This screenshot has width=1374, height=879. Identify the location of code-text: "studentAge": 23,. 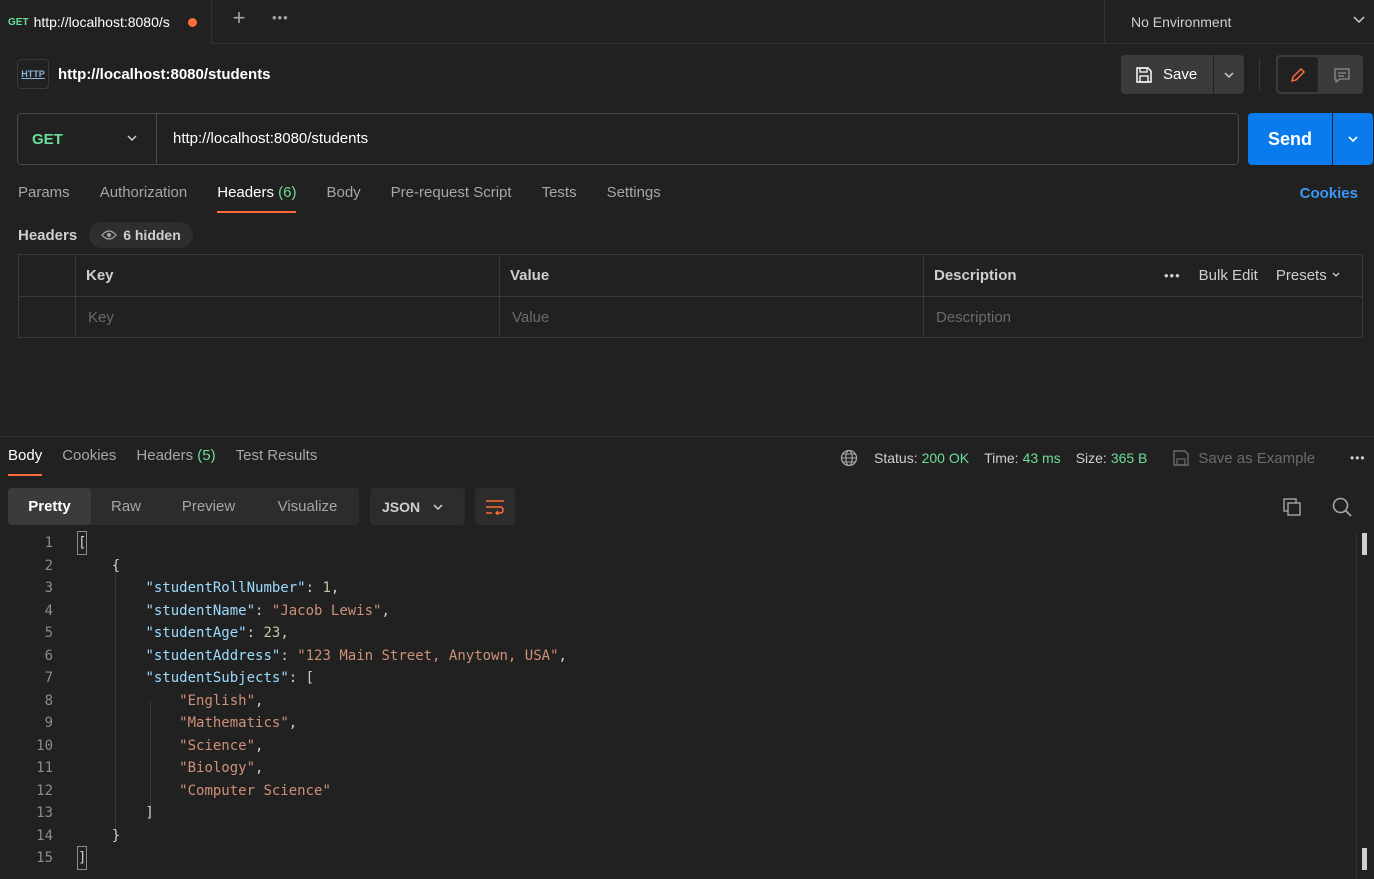
(217, 633).